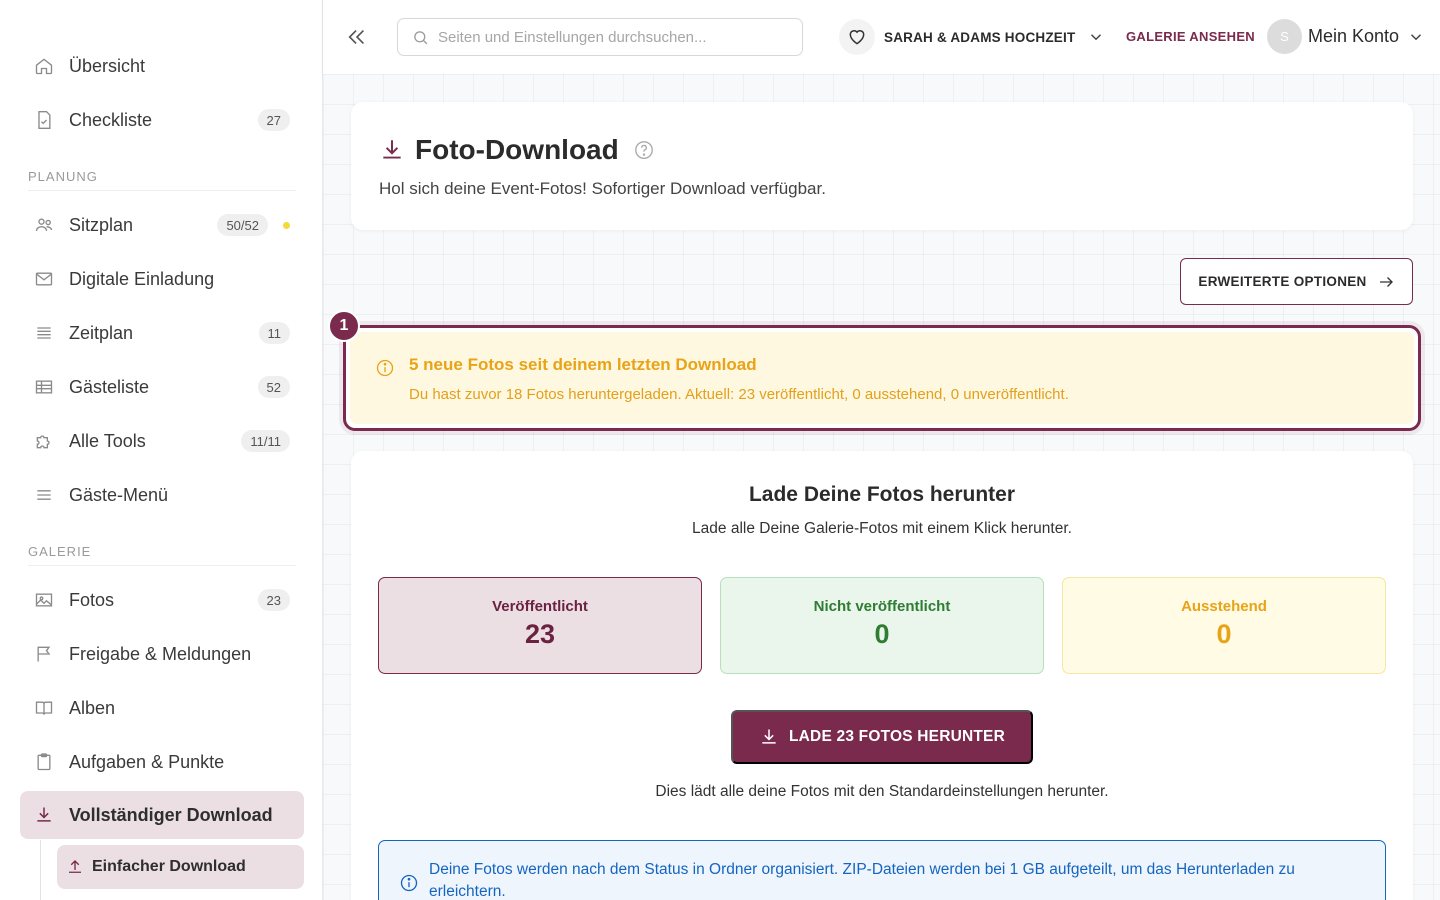 This screenshot has height=900, width=1440. Describe the element at coordinates (142, 278) in the screenshot. I see `sidebar-item-label: Digitale Einladung` at that location.